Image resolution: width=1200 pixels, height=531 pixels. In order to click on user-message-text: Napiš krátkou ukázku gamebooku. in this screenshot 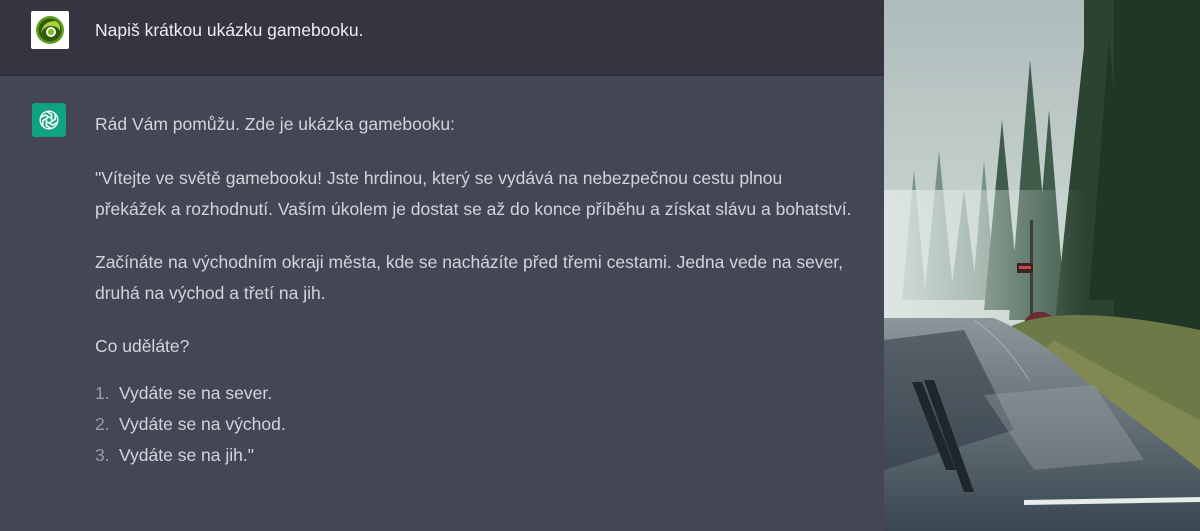, I will do `click(229, 30)`.